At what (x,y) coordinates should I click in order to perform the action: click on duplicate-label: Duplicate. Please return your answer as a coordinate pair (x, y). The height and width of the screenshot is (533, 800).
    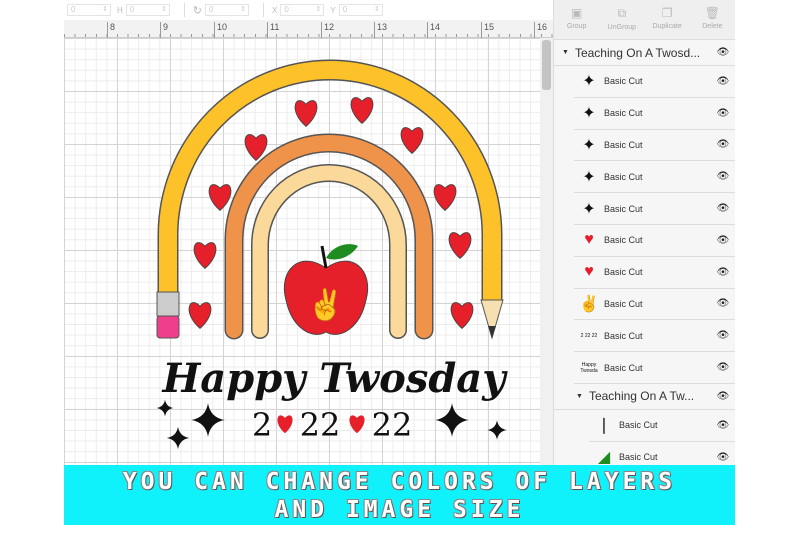
    Looking at the image, I should click on (667, 26).